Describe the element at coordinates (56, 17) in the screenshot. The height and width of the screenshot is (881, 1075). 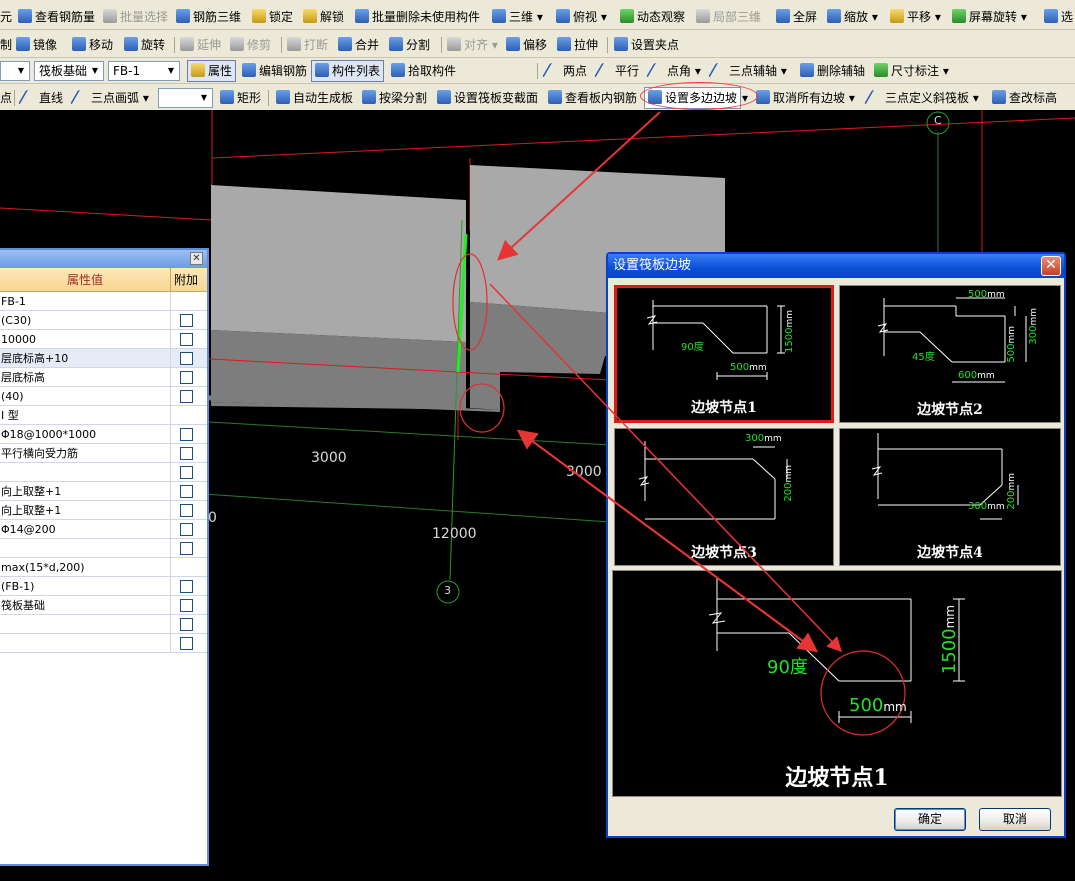
I see `view-rebar-qty-button: 查看钢筋量` at that location.